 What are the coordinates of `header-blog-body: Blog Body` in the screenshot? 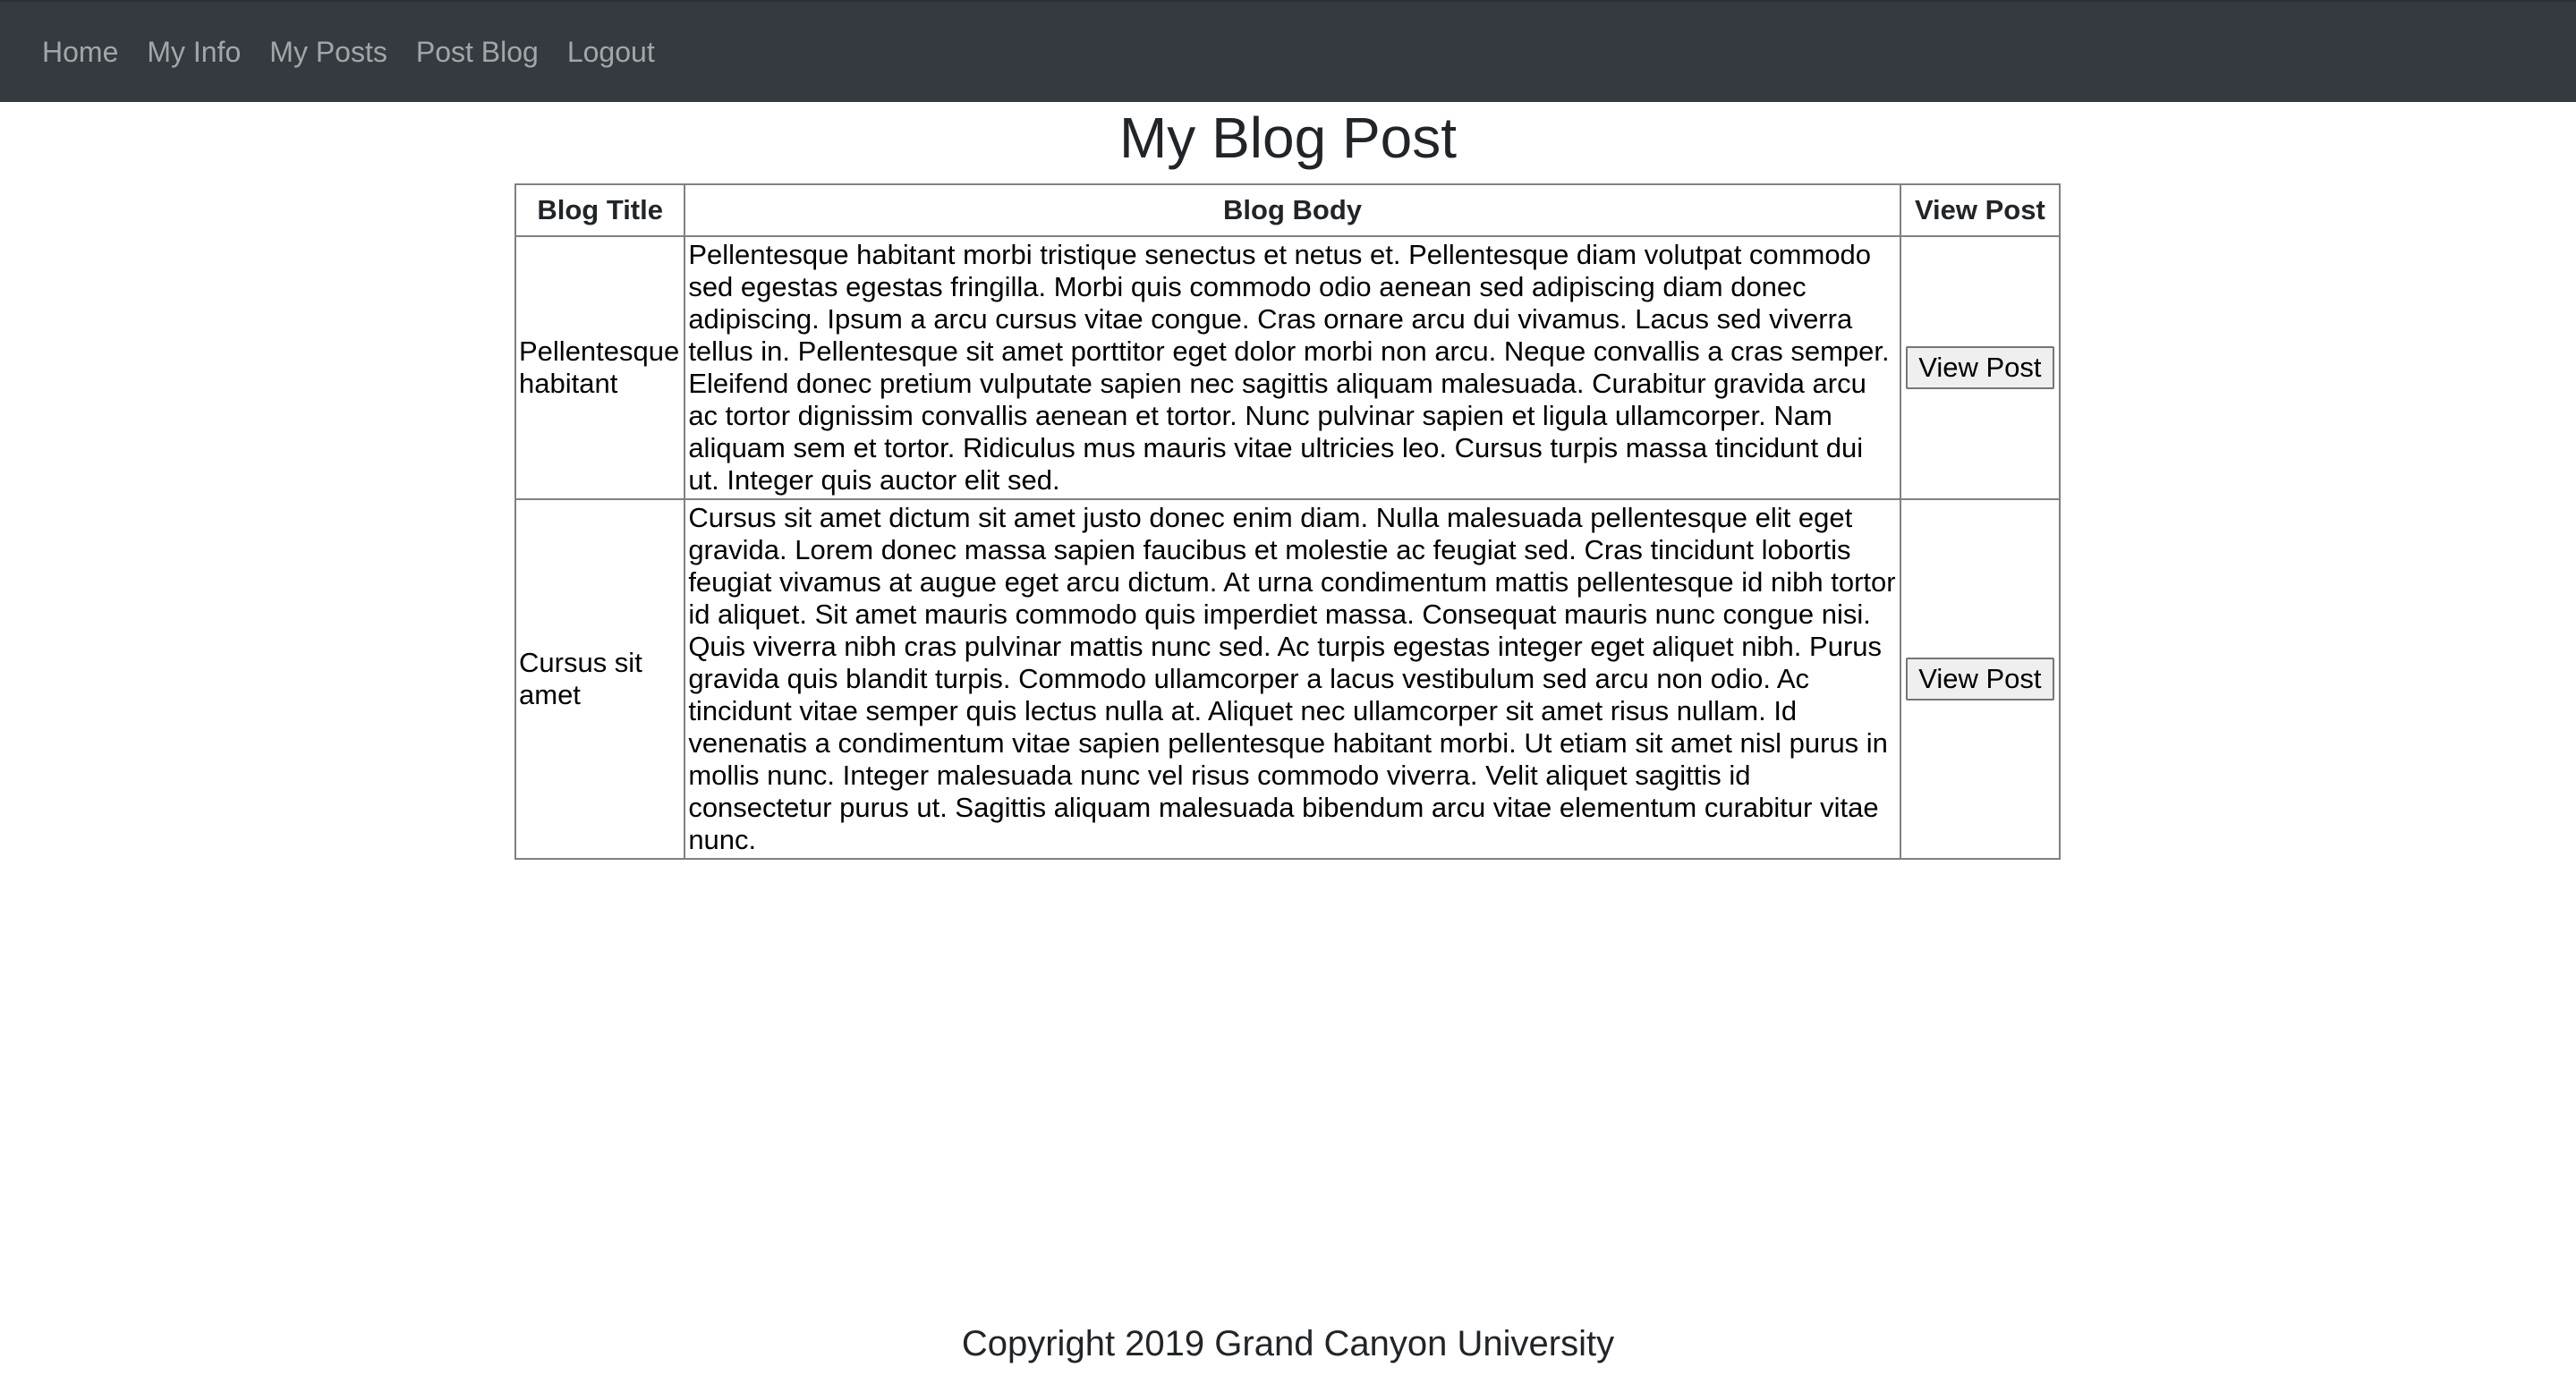 It's located at (1292, 210).